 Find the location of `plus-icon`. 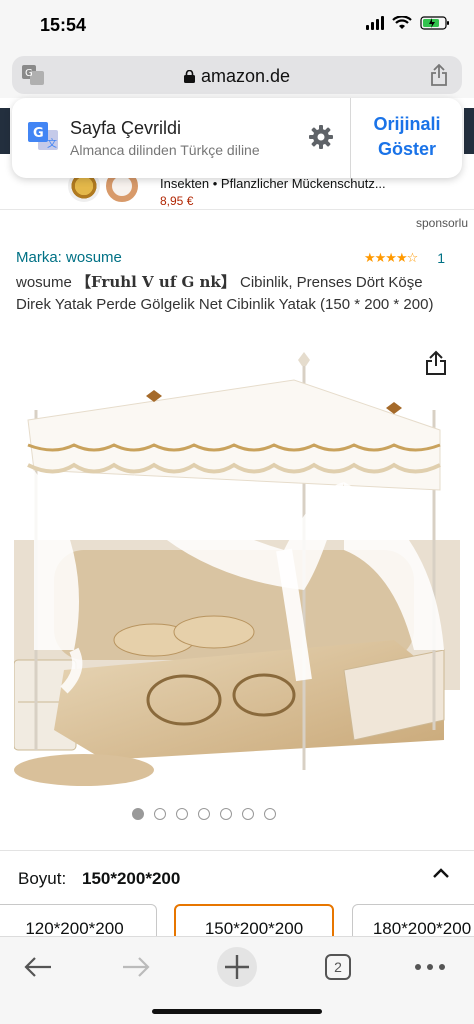

plus-icon is located at coordinates (237, 967).